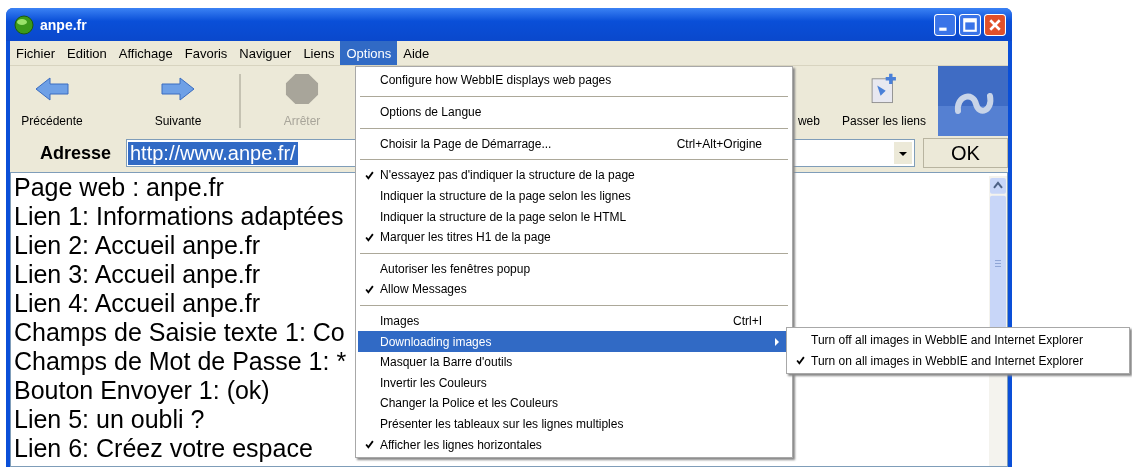 This screenshot has width=1132, height=467. What do you see at coordinates (137, 245) in the screenshot?
I see `page-line: Lien 2: Accueil anpe.fr` at bounding box center [137, 245].